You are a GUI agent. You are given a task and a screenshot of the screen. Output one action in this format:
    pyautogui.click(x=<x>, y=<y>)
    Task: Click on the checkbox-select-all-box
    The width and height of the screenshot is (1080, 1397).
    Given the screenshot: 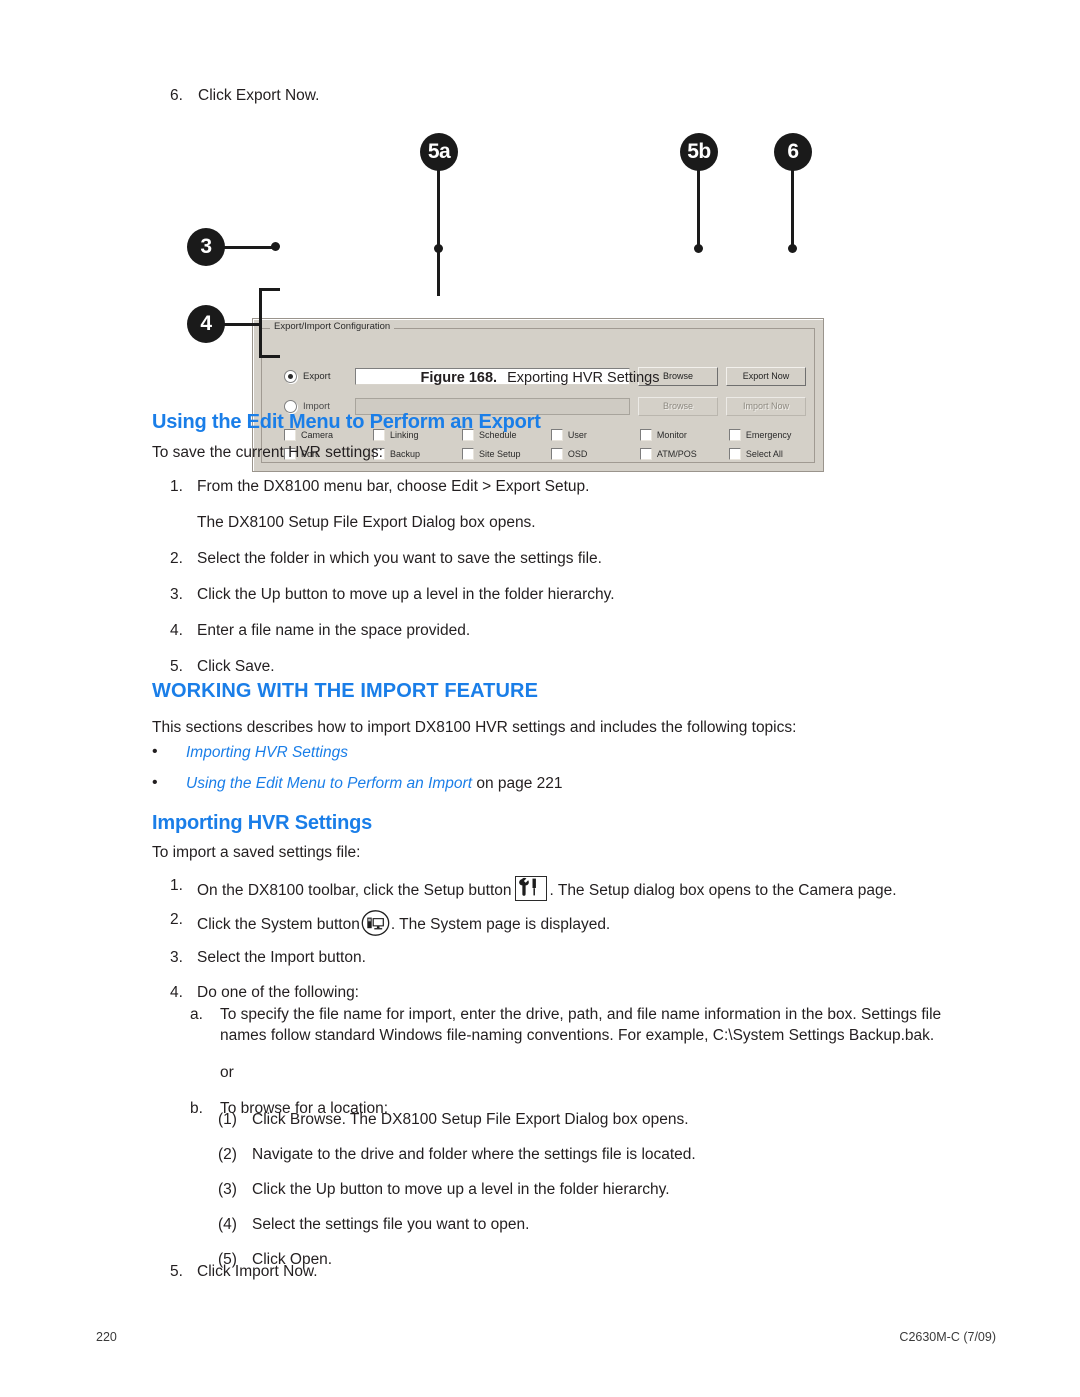 What is the action you would take?
    pyautogui.click(x=734, y=453)
    